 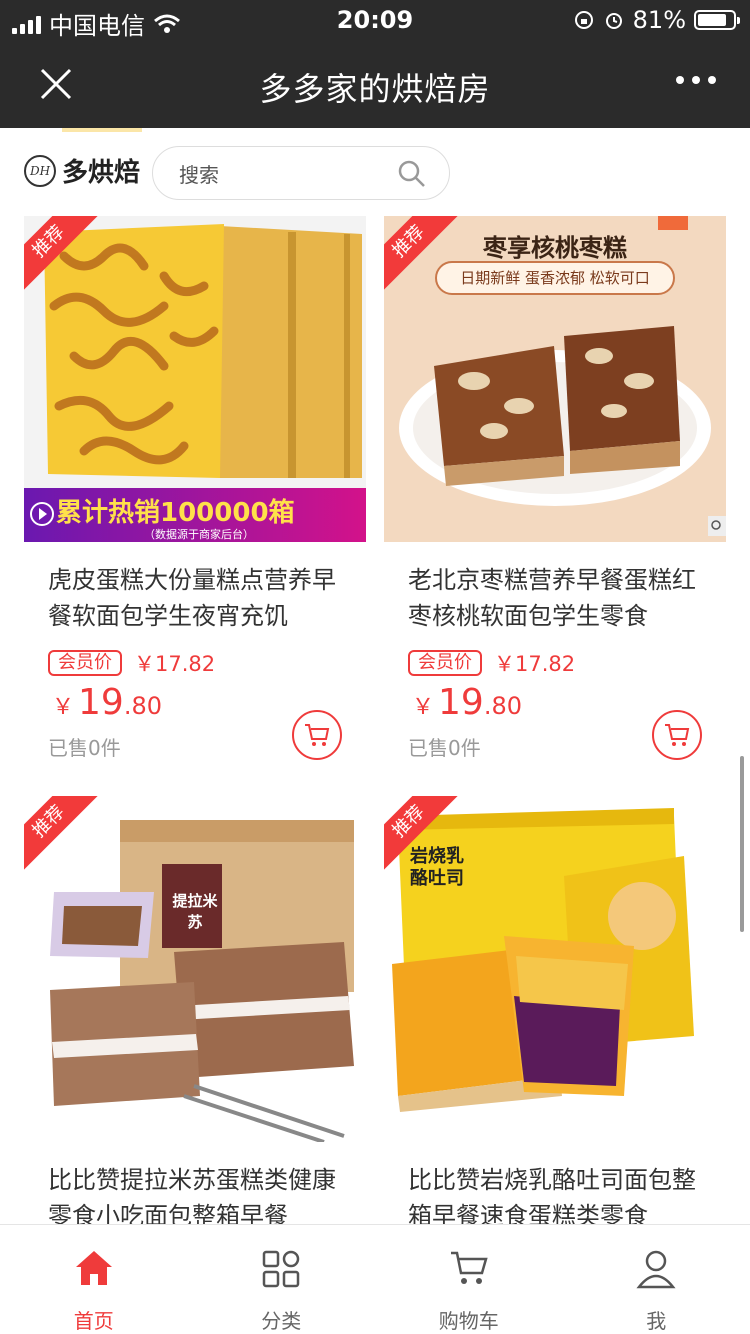 I want to click on product-image: 枣享核桃枣糕 日期新鲜 蛋香浓郁 松软可口 推荐, so click(x=555, y=379).